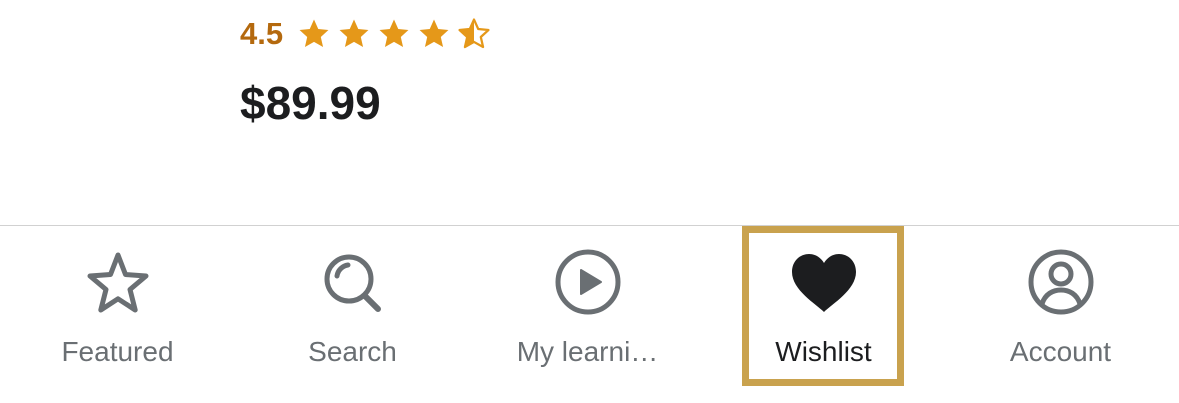 This screenshot has width=1179, height=403. Describe the element at coordinates (1060, 282) in the screenshot. I see `account-circle-icon` at that location.